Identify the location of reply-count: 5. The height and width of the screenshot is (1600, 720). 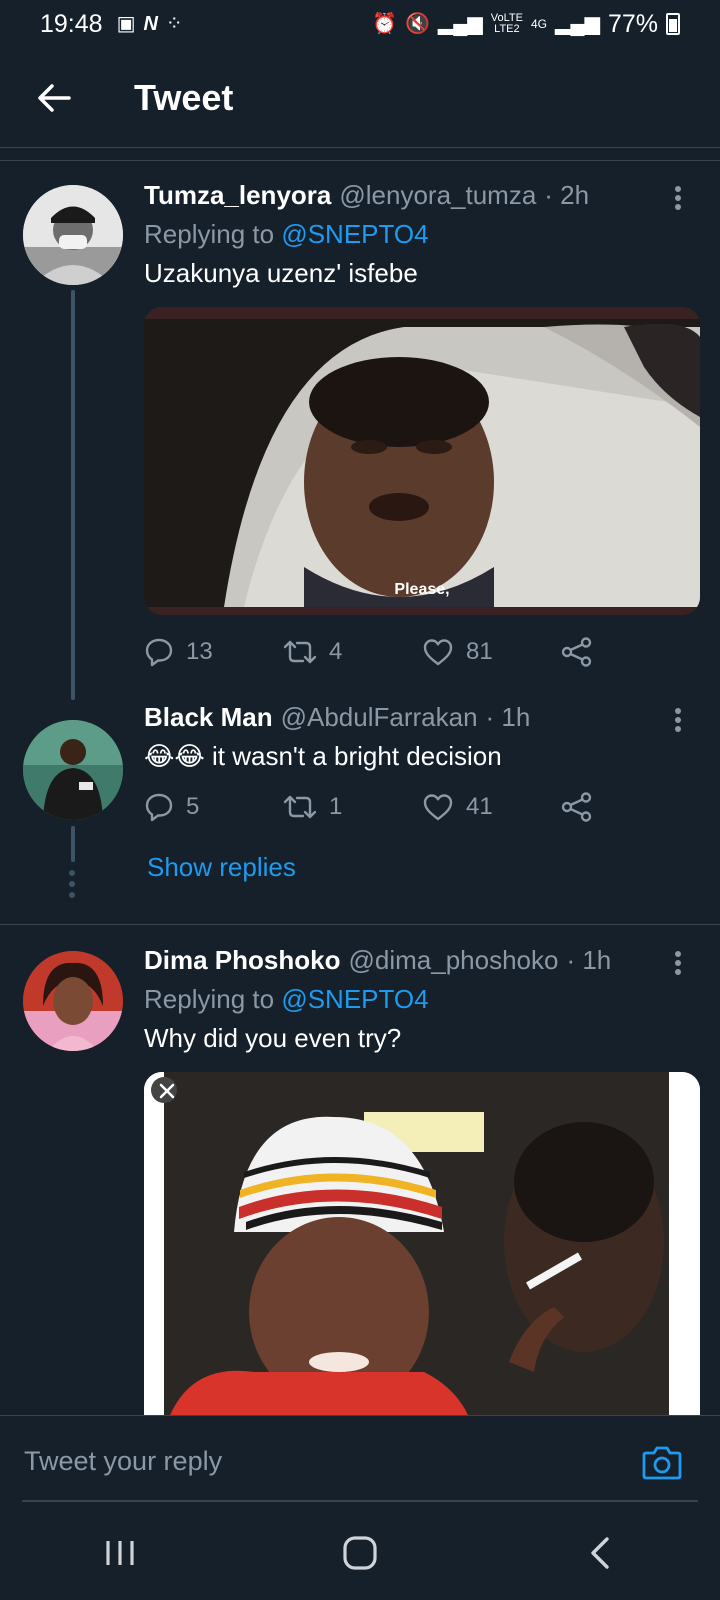
(193, 806).